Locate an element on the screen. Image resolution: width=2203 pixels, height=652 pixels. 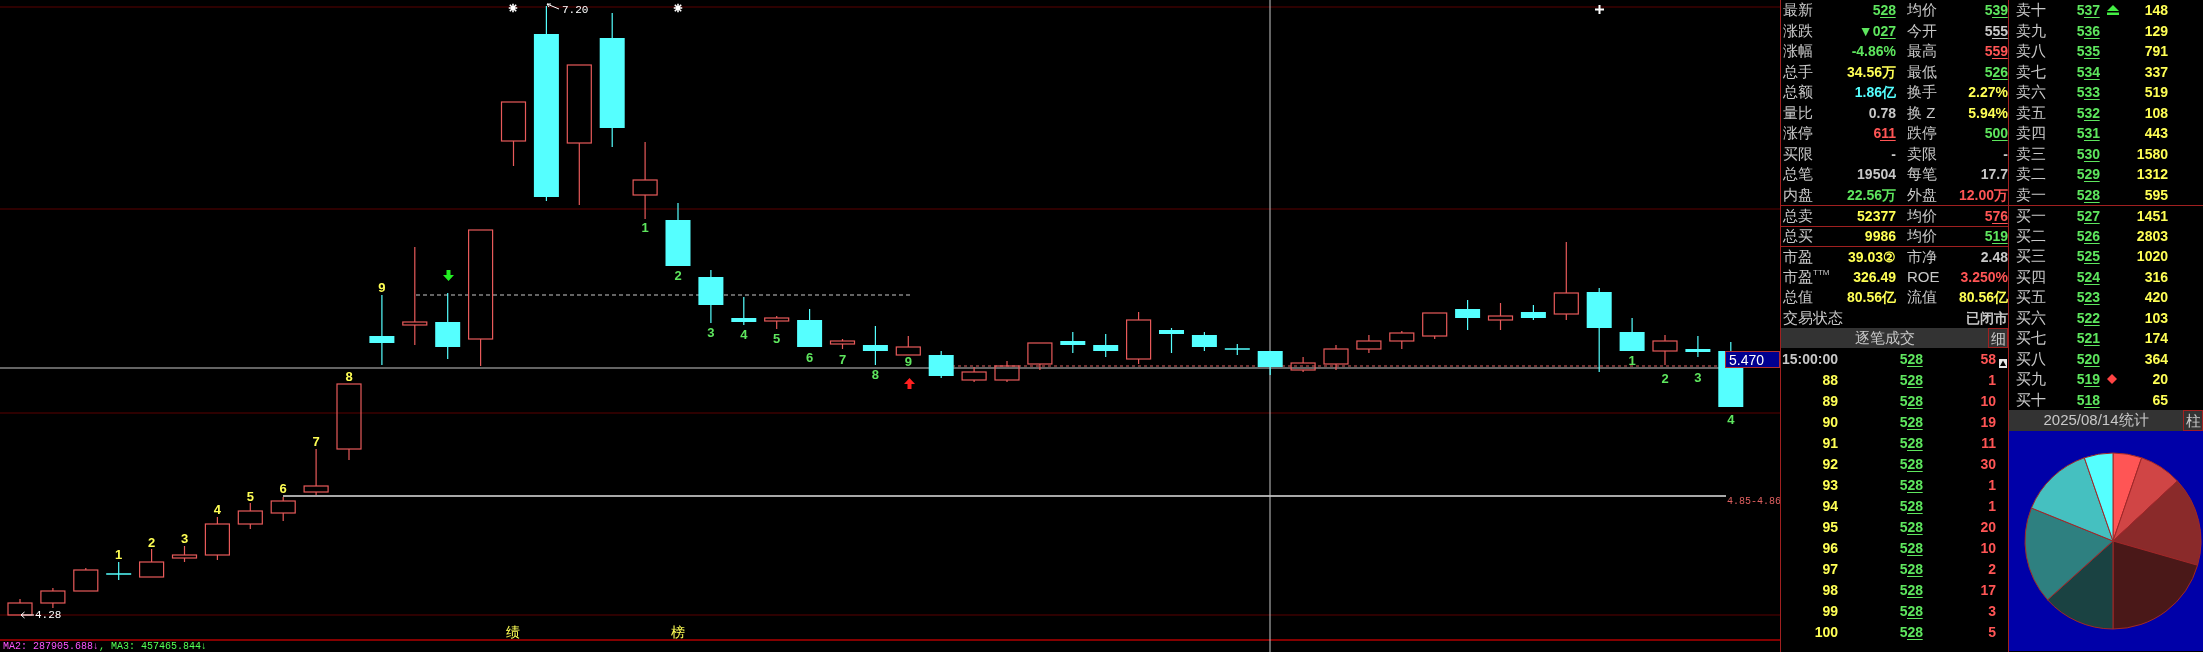
indicator-legend: , MA3: 457465.844↓ is located at coordinates (153, 646).